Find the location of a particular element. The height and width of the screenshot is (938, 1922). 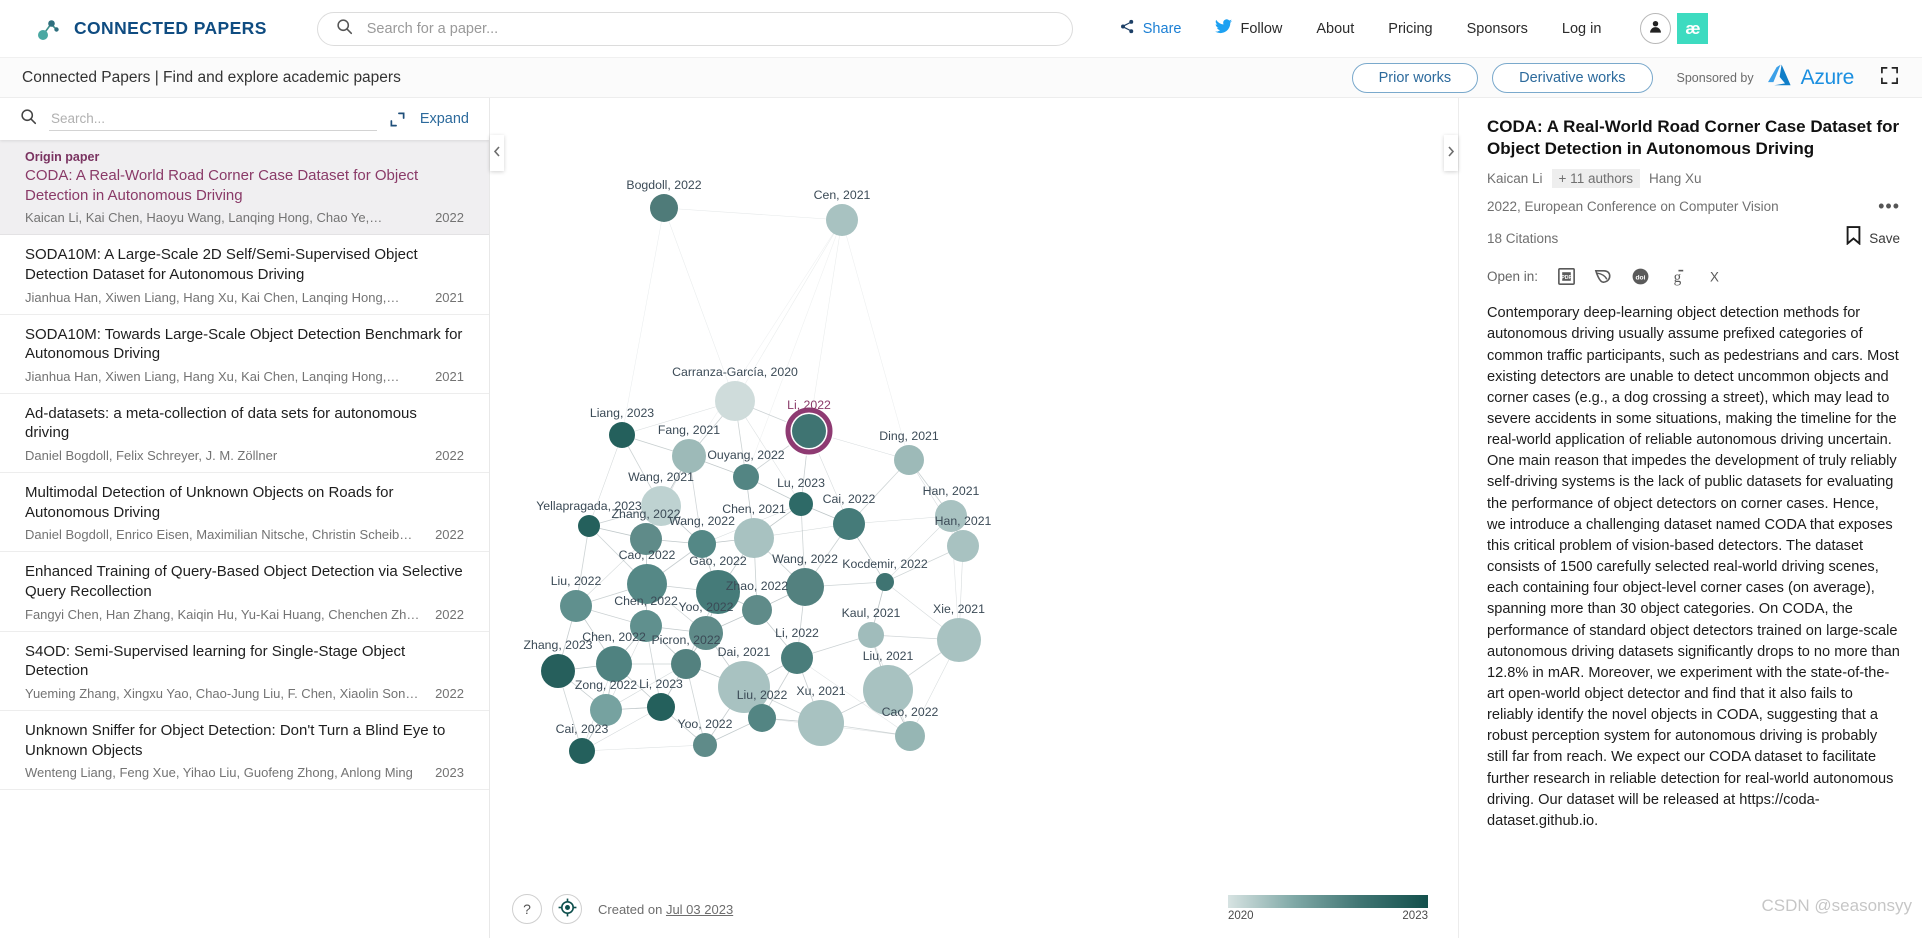

derivative-works-button: Derivative works is located at coordinates (1572, 77).